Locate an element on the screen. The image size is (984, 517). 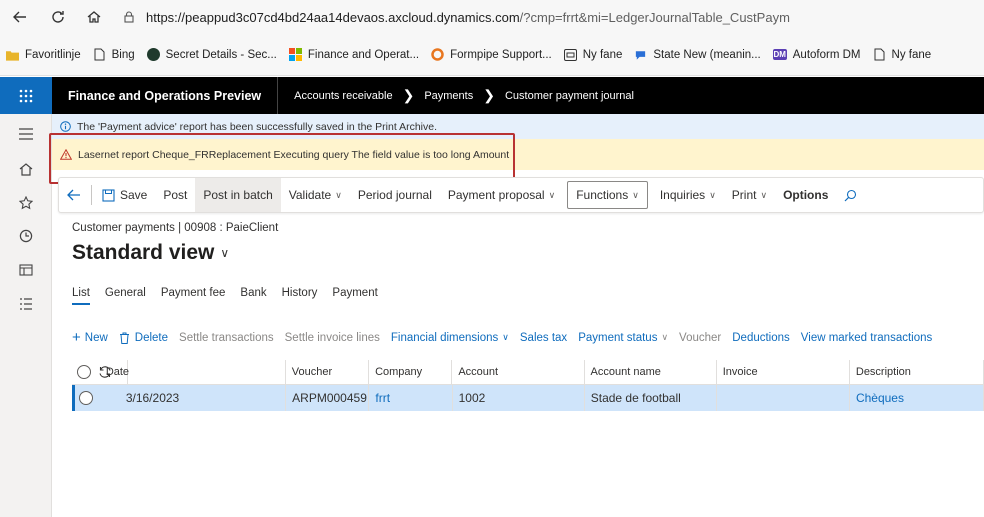
record-caption: Customer payments | 00908 : PaieClient is located at coordinates (175, 228).